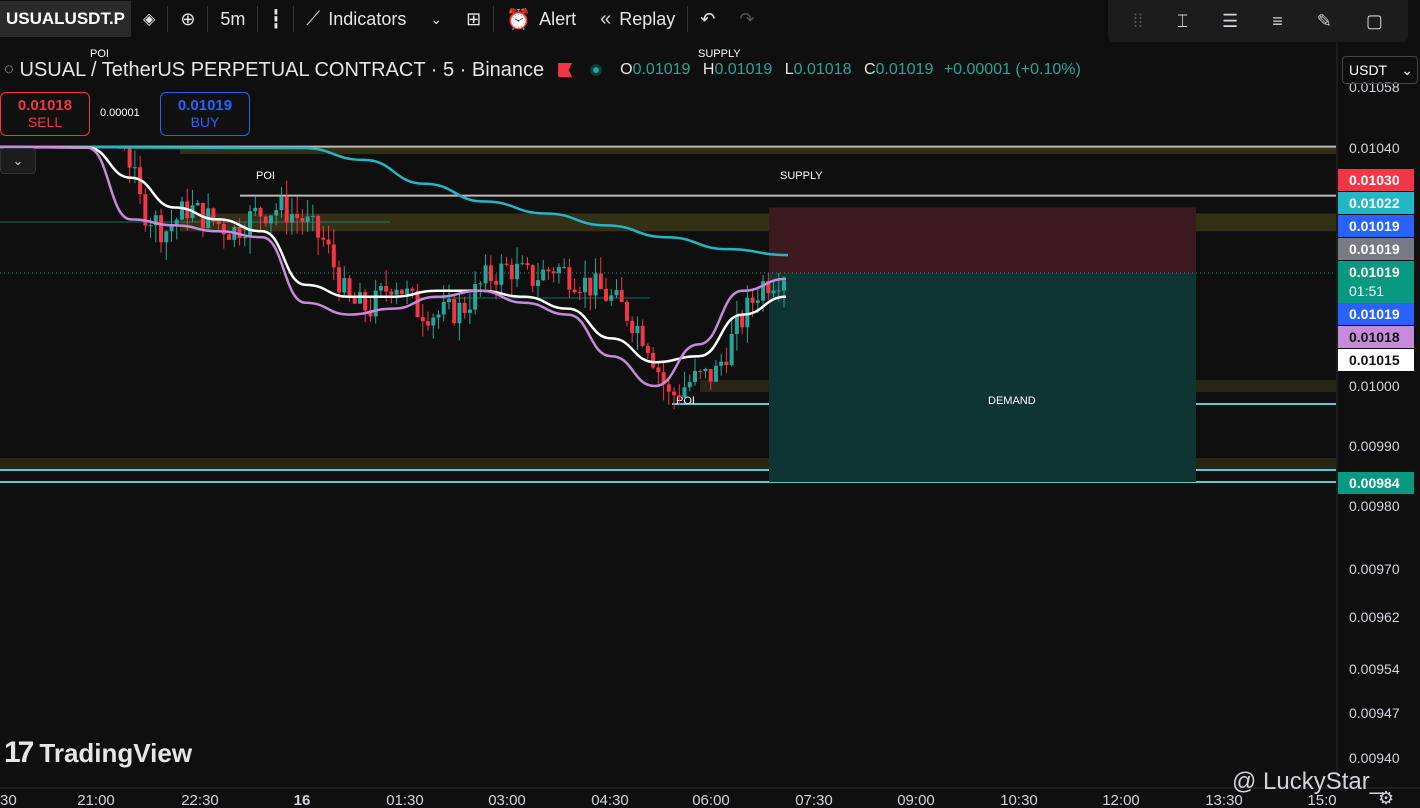 The height and width of the screenshot is (808, 1420). What do you see at coordinates (1374, 617) in the screenshot?
I see `y-tick-label: 0.00962` at bounding box center [1374, 617].